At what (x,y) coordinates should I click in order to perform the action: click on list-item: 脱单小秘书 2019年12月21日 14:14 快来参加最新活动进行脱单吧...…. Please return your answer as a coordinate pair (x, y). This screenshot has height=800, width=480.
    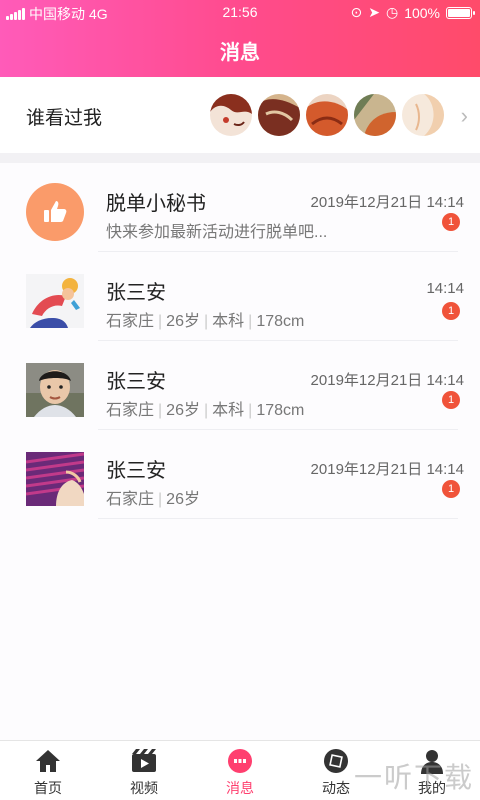
    Looking at the image, I should click on (240, 207).